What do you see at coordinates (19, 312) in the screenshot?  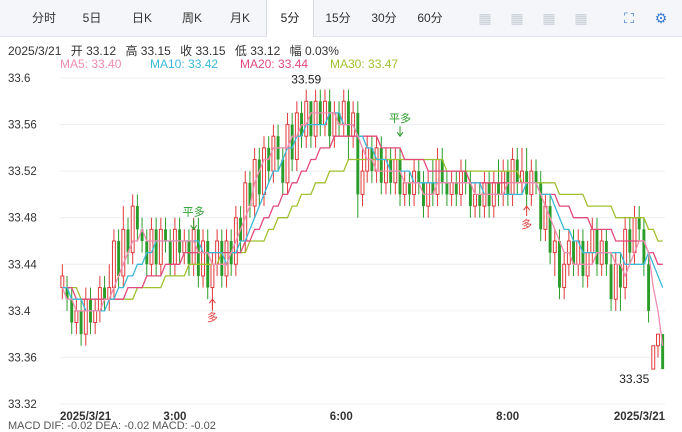 I see `y-tick-label: 33.4` at bounding box center [19, 312].